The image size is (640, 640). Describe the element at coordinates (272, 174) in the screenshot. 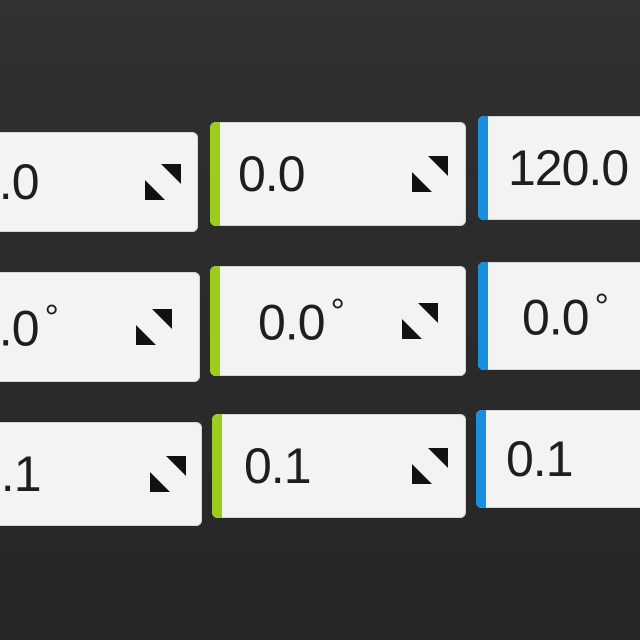

I see `location-y-value: 0.0` at that location.